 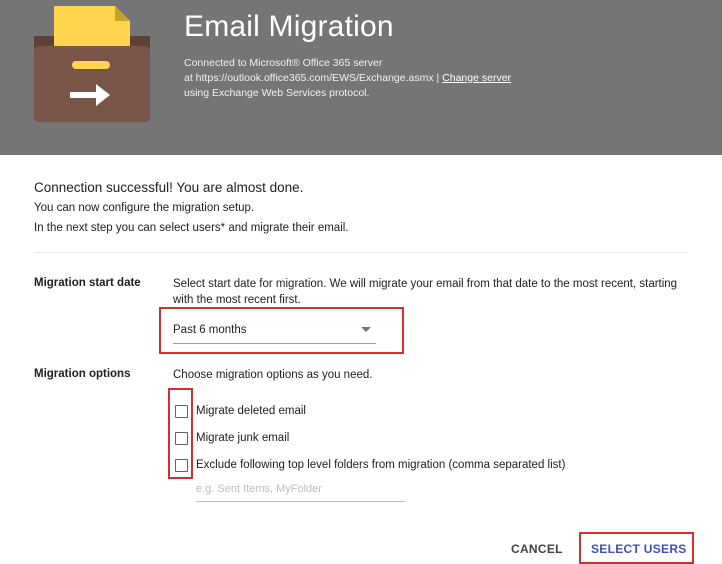 I want to click on excluded-folders-input, so click(x=300, y=489).